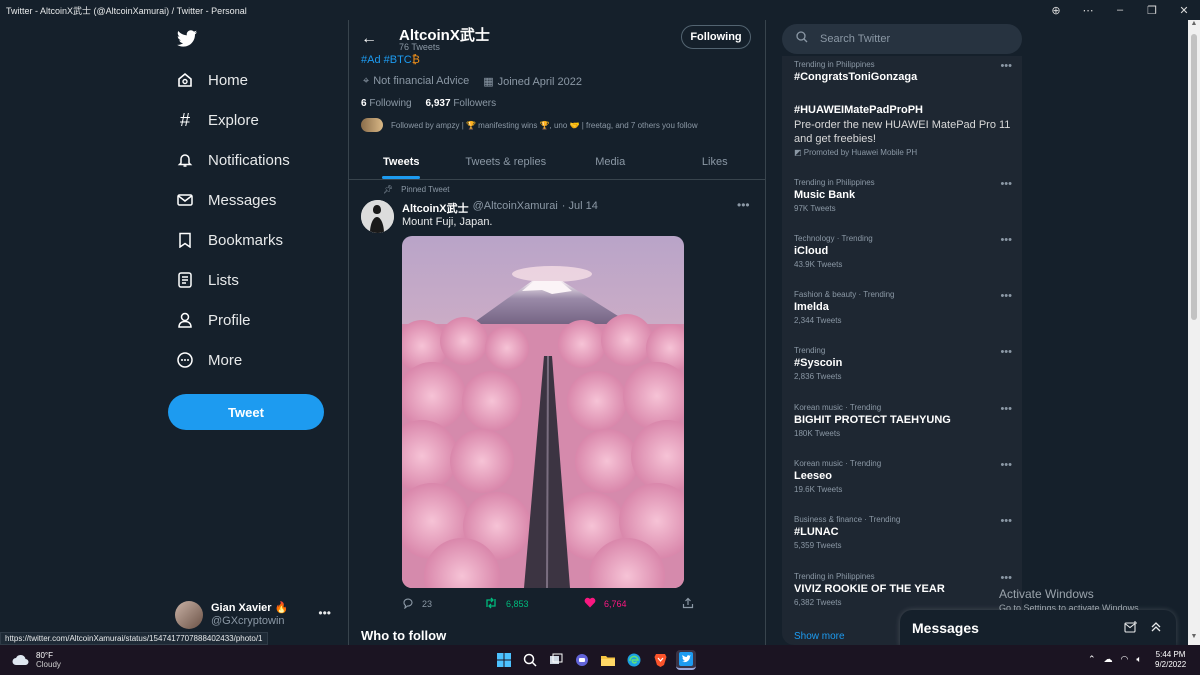 The height and width of the screenshot is (675, 1200). Describe the element at coordinates (945, 628) in the screenshot. I see `messages-drawer-title: Messages` at that location.